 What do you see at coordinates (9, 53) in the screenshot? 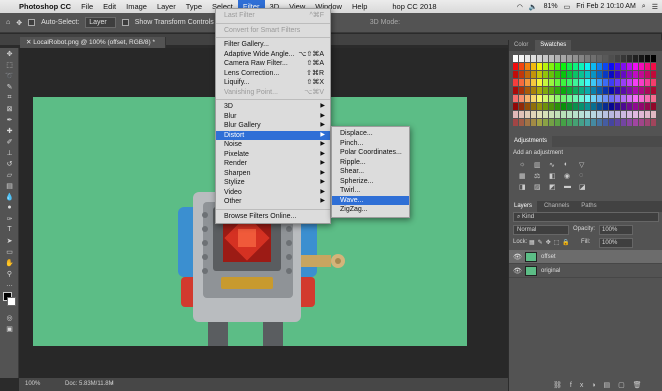
I see `move-tool-icon: ✥` at bounding box center [9, 53].